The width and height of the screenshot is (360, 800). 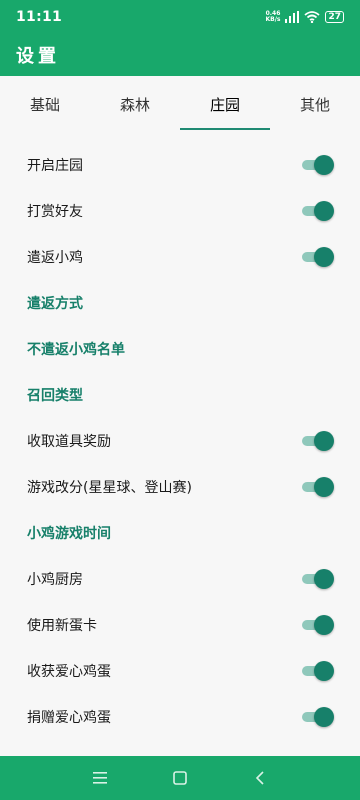 I want to click on tab-manor: 庄园, so click(x=225, y=104).